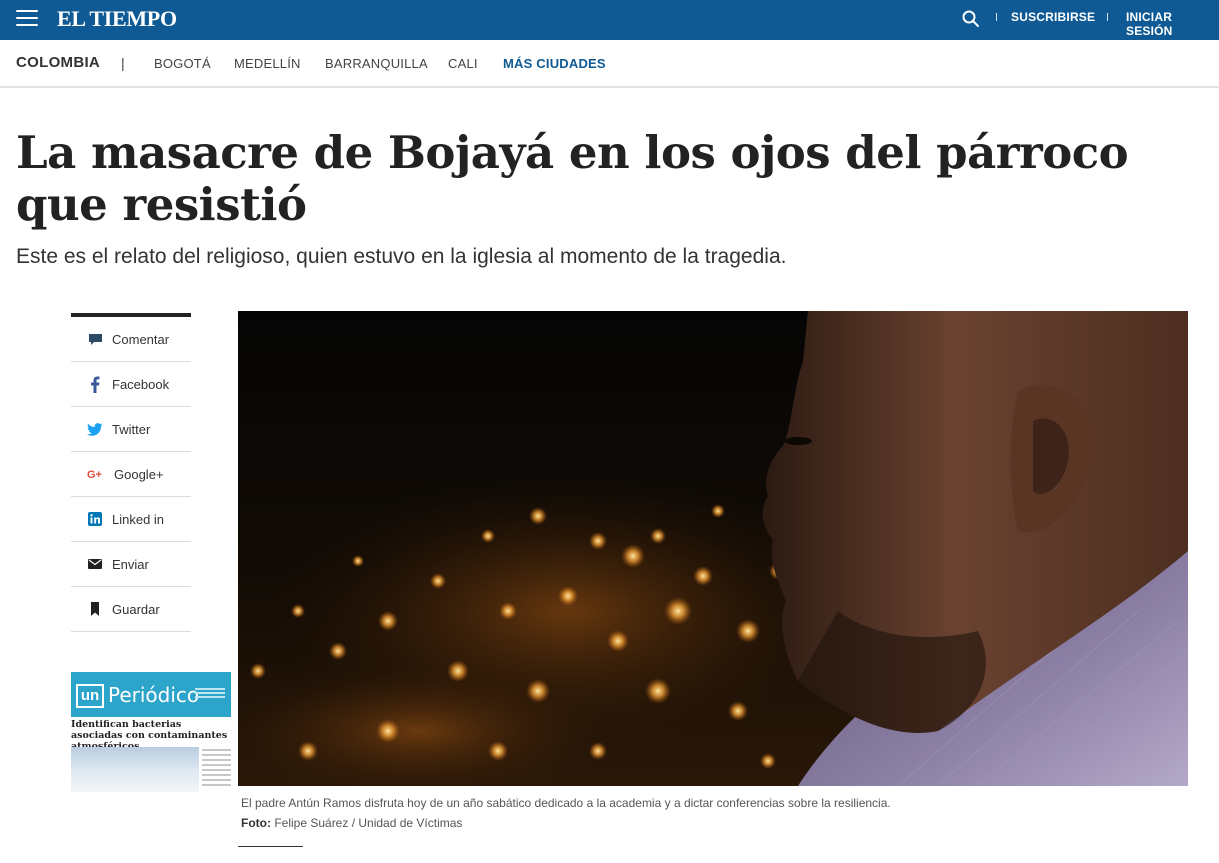 The image size is (1219, 863). I want to click on google-plus-icon: G+, so click(96, 474).